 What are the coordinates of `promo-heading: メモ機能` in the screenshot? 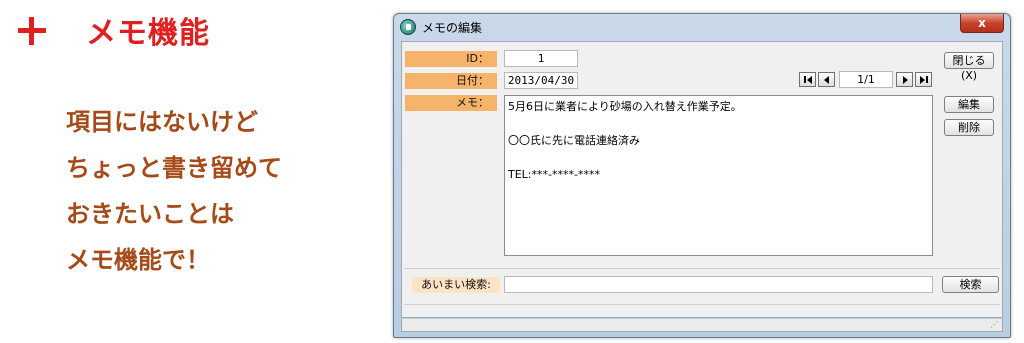 It's located at (114, 30).